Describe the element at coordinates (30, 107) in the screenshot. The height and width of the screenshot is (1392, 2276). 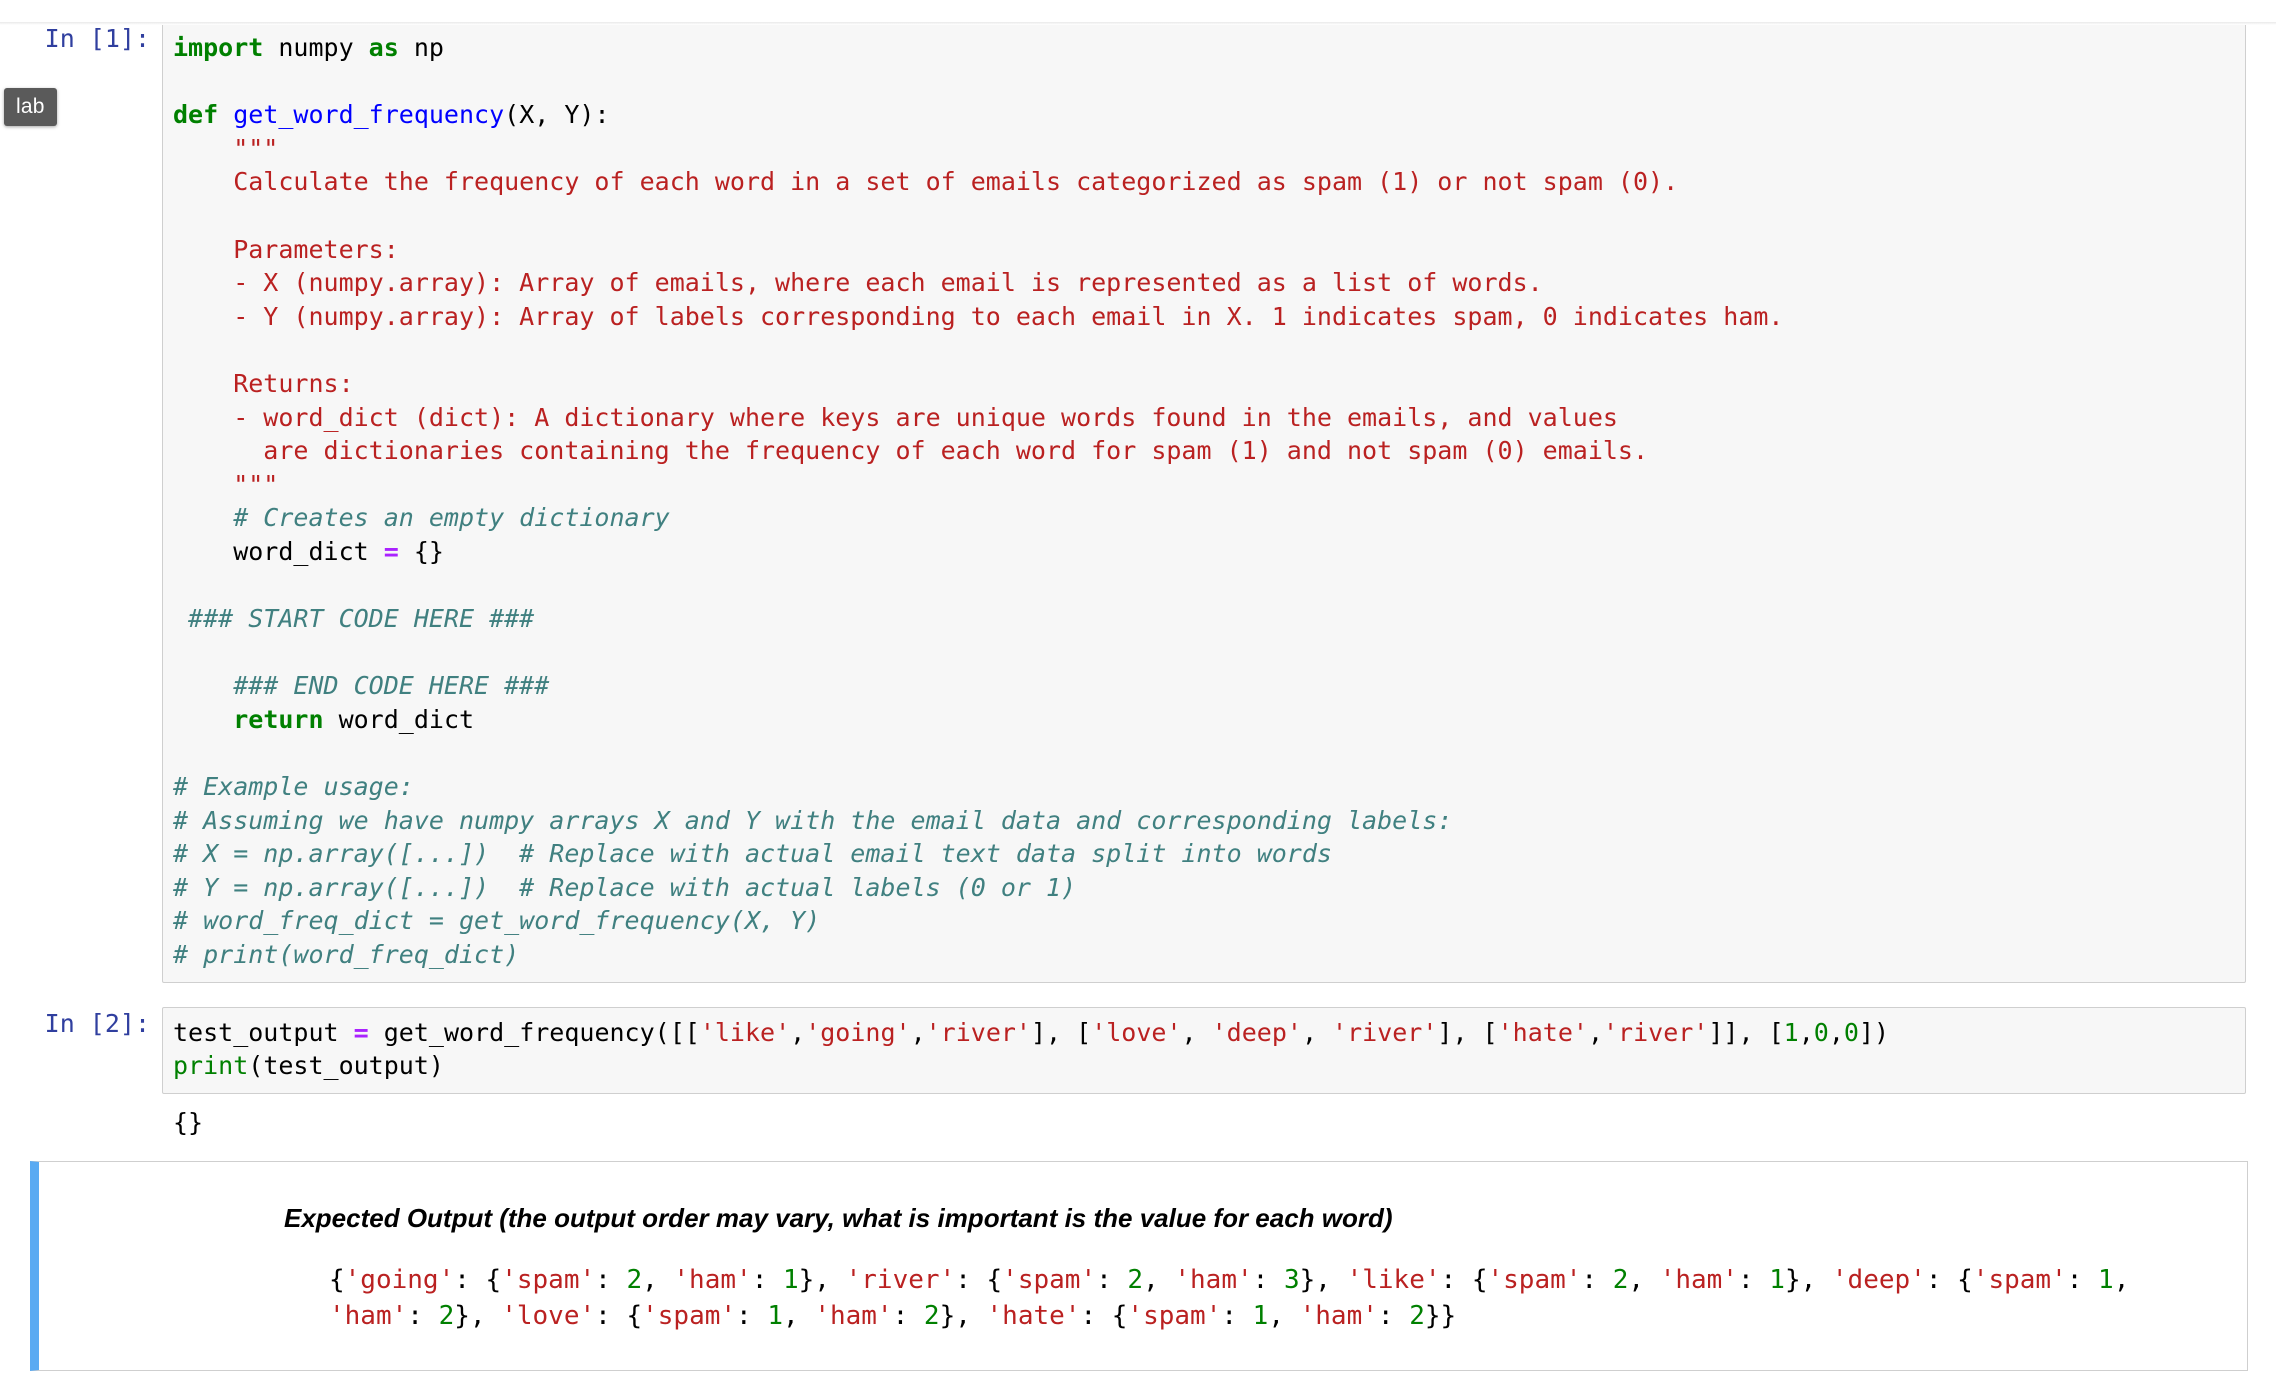
I see `lab-tooltip-badge: lab` at that location.